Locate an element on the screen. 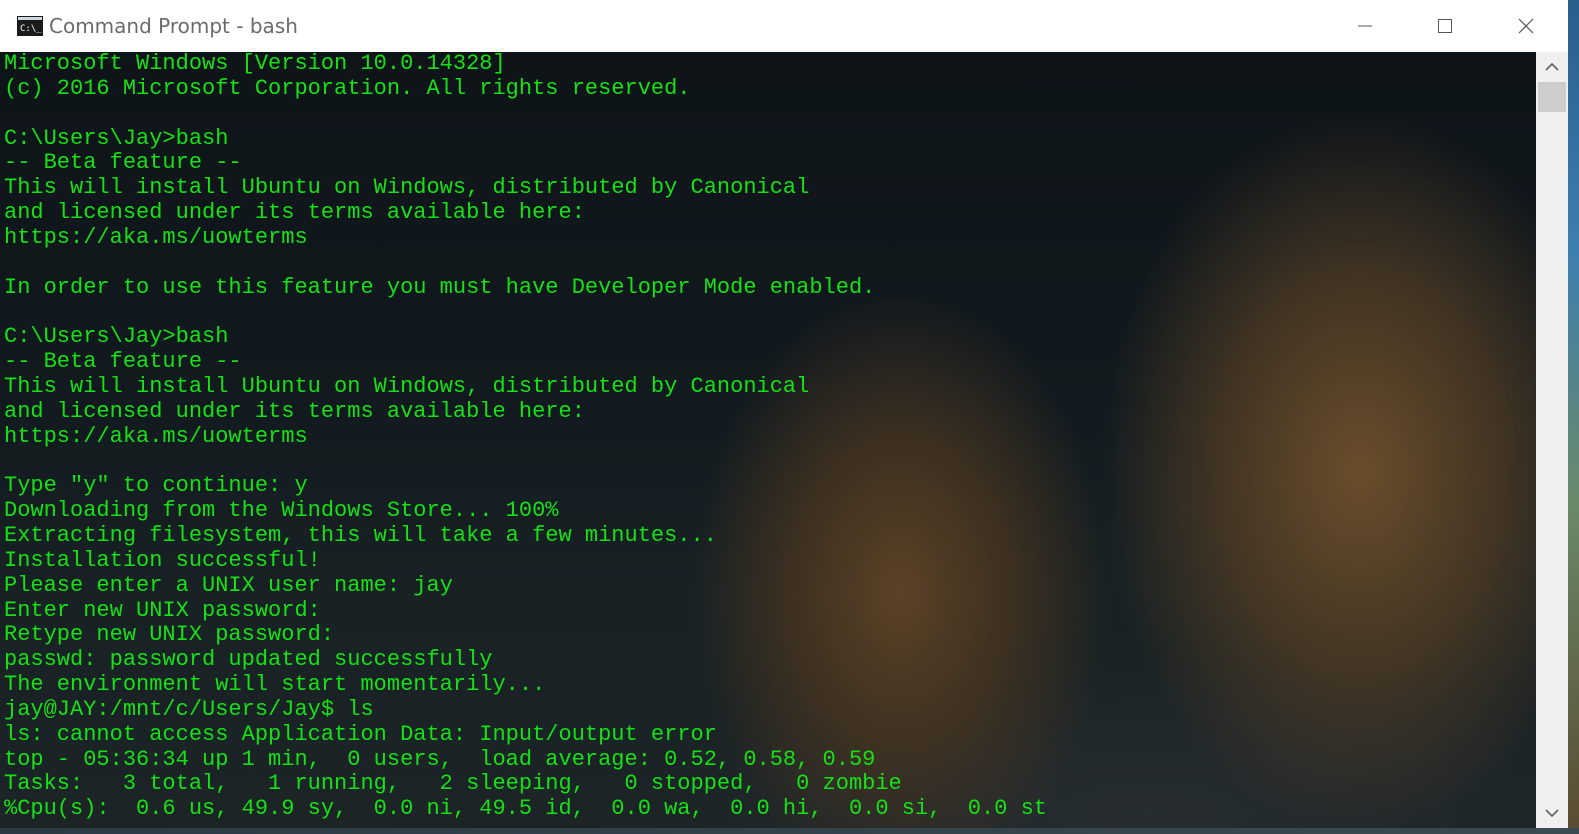 The width and height of the screenshot is (1579, 834). minimize-icon is located at coordinates (1365, 26).